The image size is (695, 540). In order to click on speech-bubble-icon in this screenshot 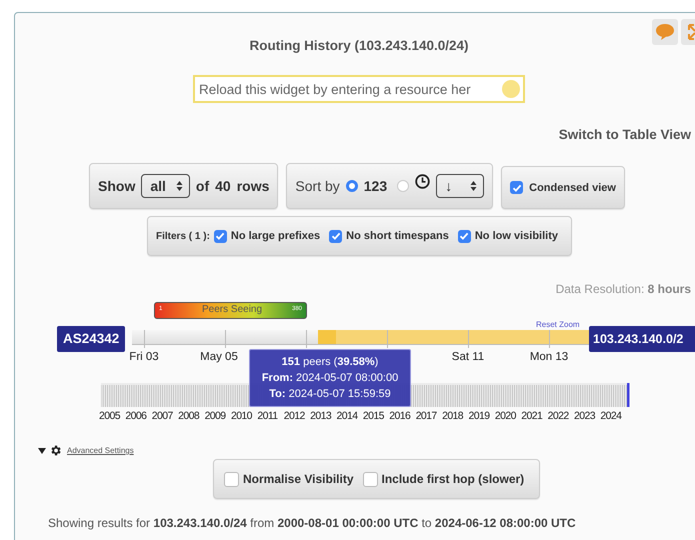, I will do `click(665, 32)`.